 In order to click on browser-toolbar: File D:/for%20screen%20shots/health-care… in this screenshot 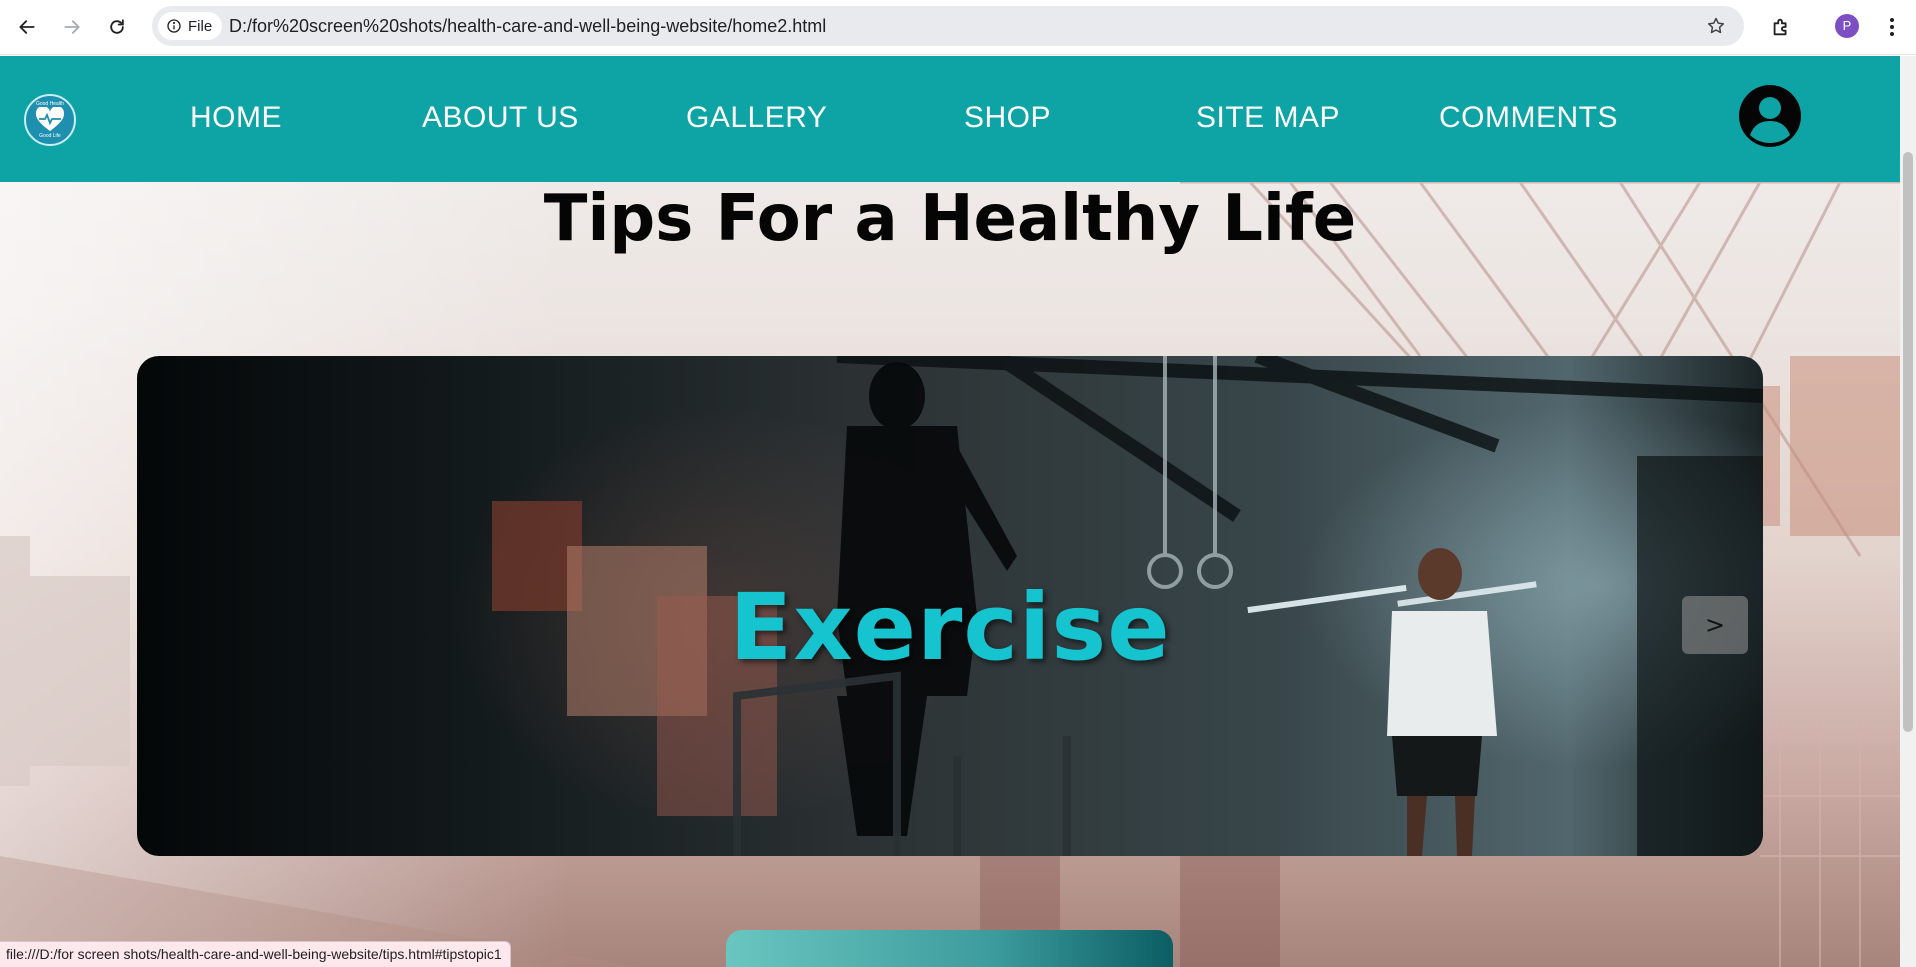, I will do `click(958, 27)`.